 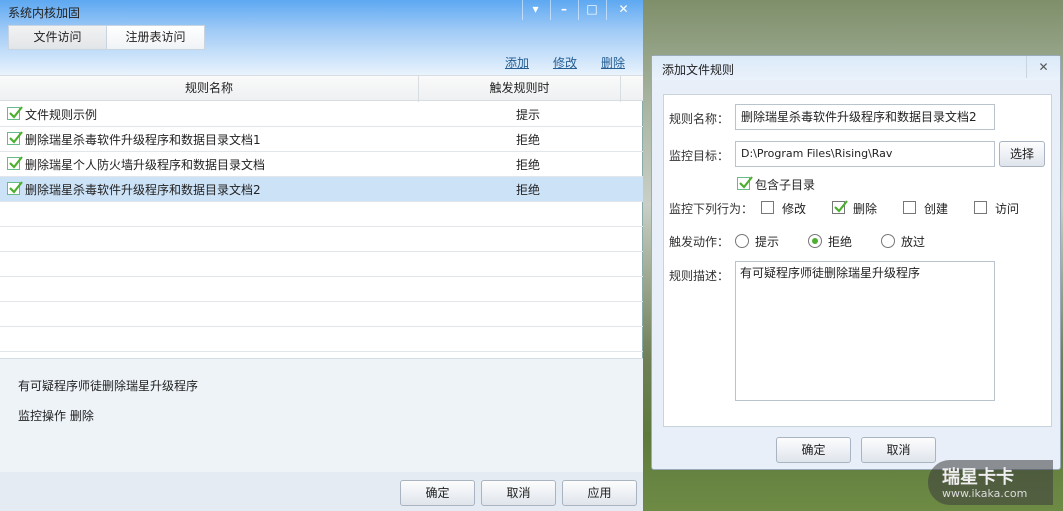 What do you see at coordinates (321, 37) in the screenshot?
I see `title-bar: 系统内核加固 ▾ – □ ✕ 文件访问 注册表访问 添加 修改 删除` at bounding box center [321, 37].